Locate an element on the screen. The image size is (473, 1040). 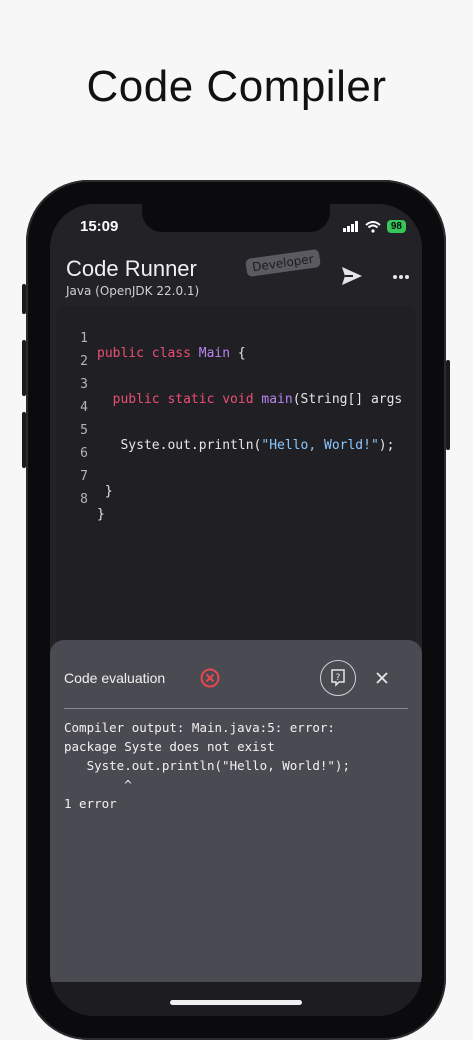
line-number: 8 is located at coordinates (84, 499).